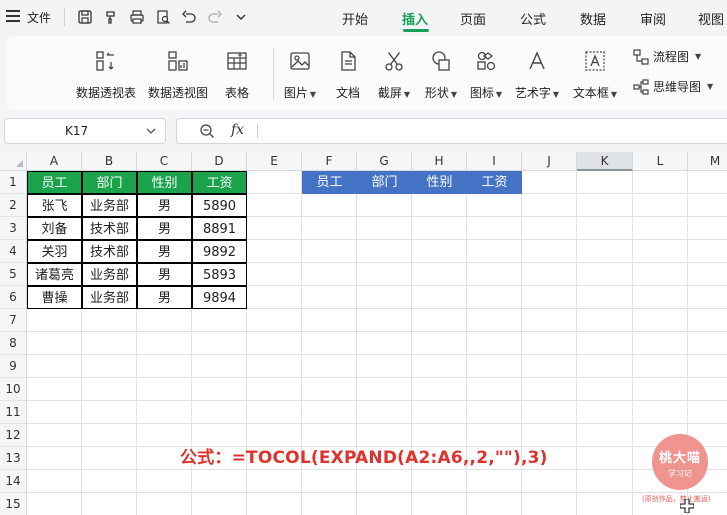  What do you see at coordinates (54, 228) in the screenshot?
I see `table-cell: 刘备` at bounding box center [54, 228].